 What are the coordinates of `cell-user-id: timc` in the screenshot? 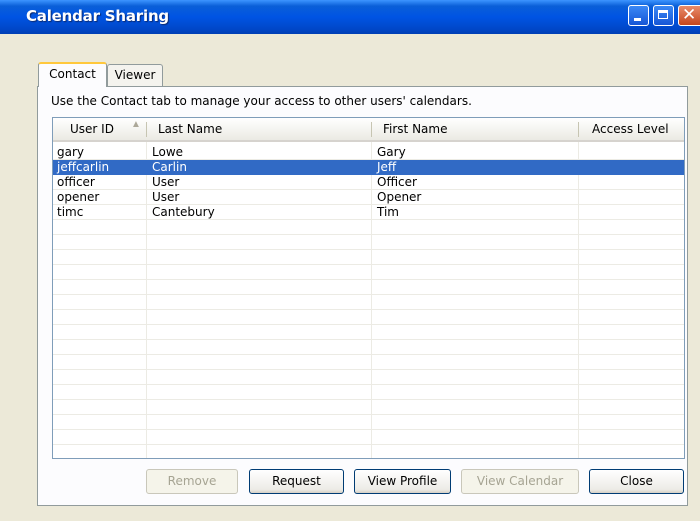 It's located at (70, 212).